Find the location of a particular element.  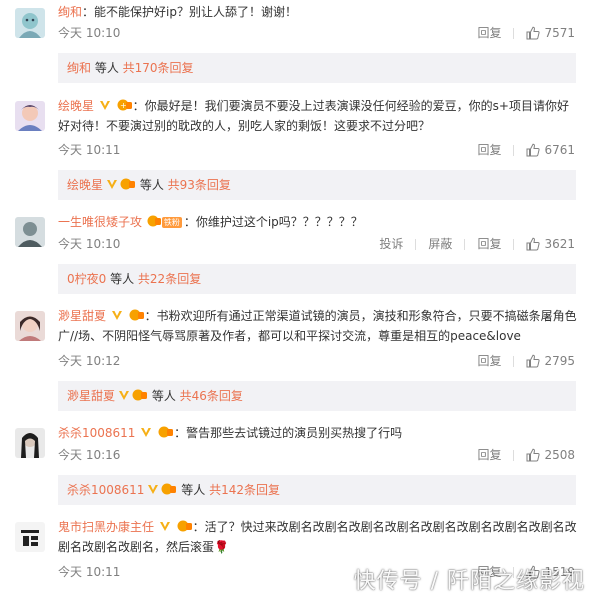

like-count: 3621 is located at coordinates (559, 244).